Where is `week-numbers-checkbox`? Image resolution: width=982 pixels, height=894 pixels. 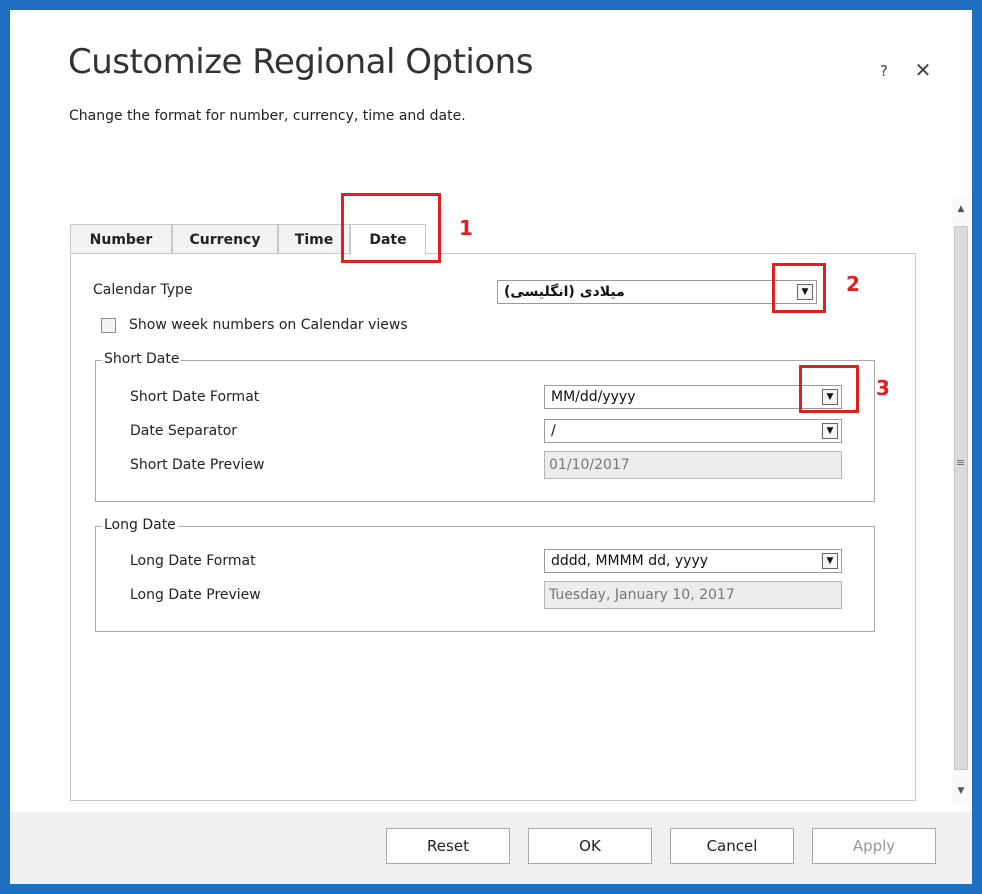 week-numbers-checkbox is located at coordinates (108, 325).